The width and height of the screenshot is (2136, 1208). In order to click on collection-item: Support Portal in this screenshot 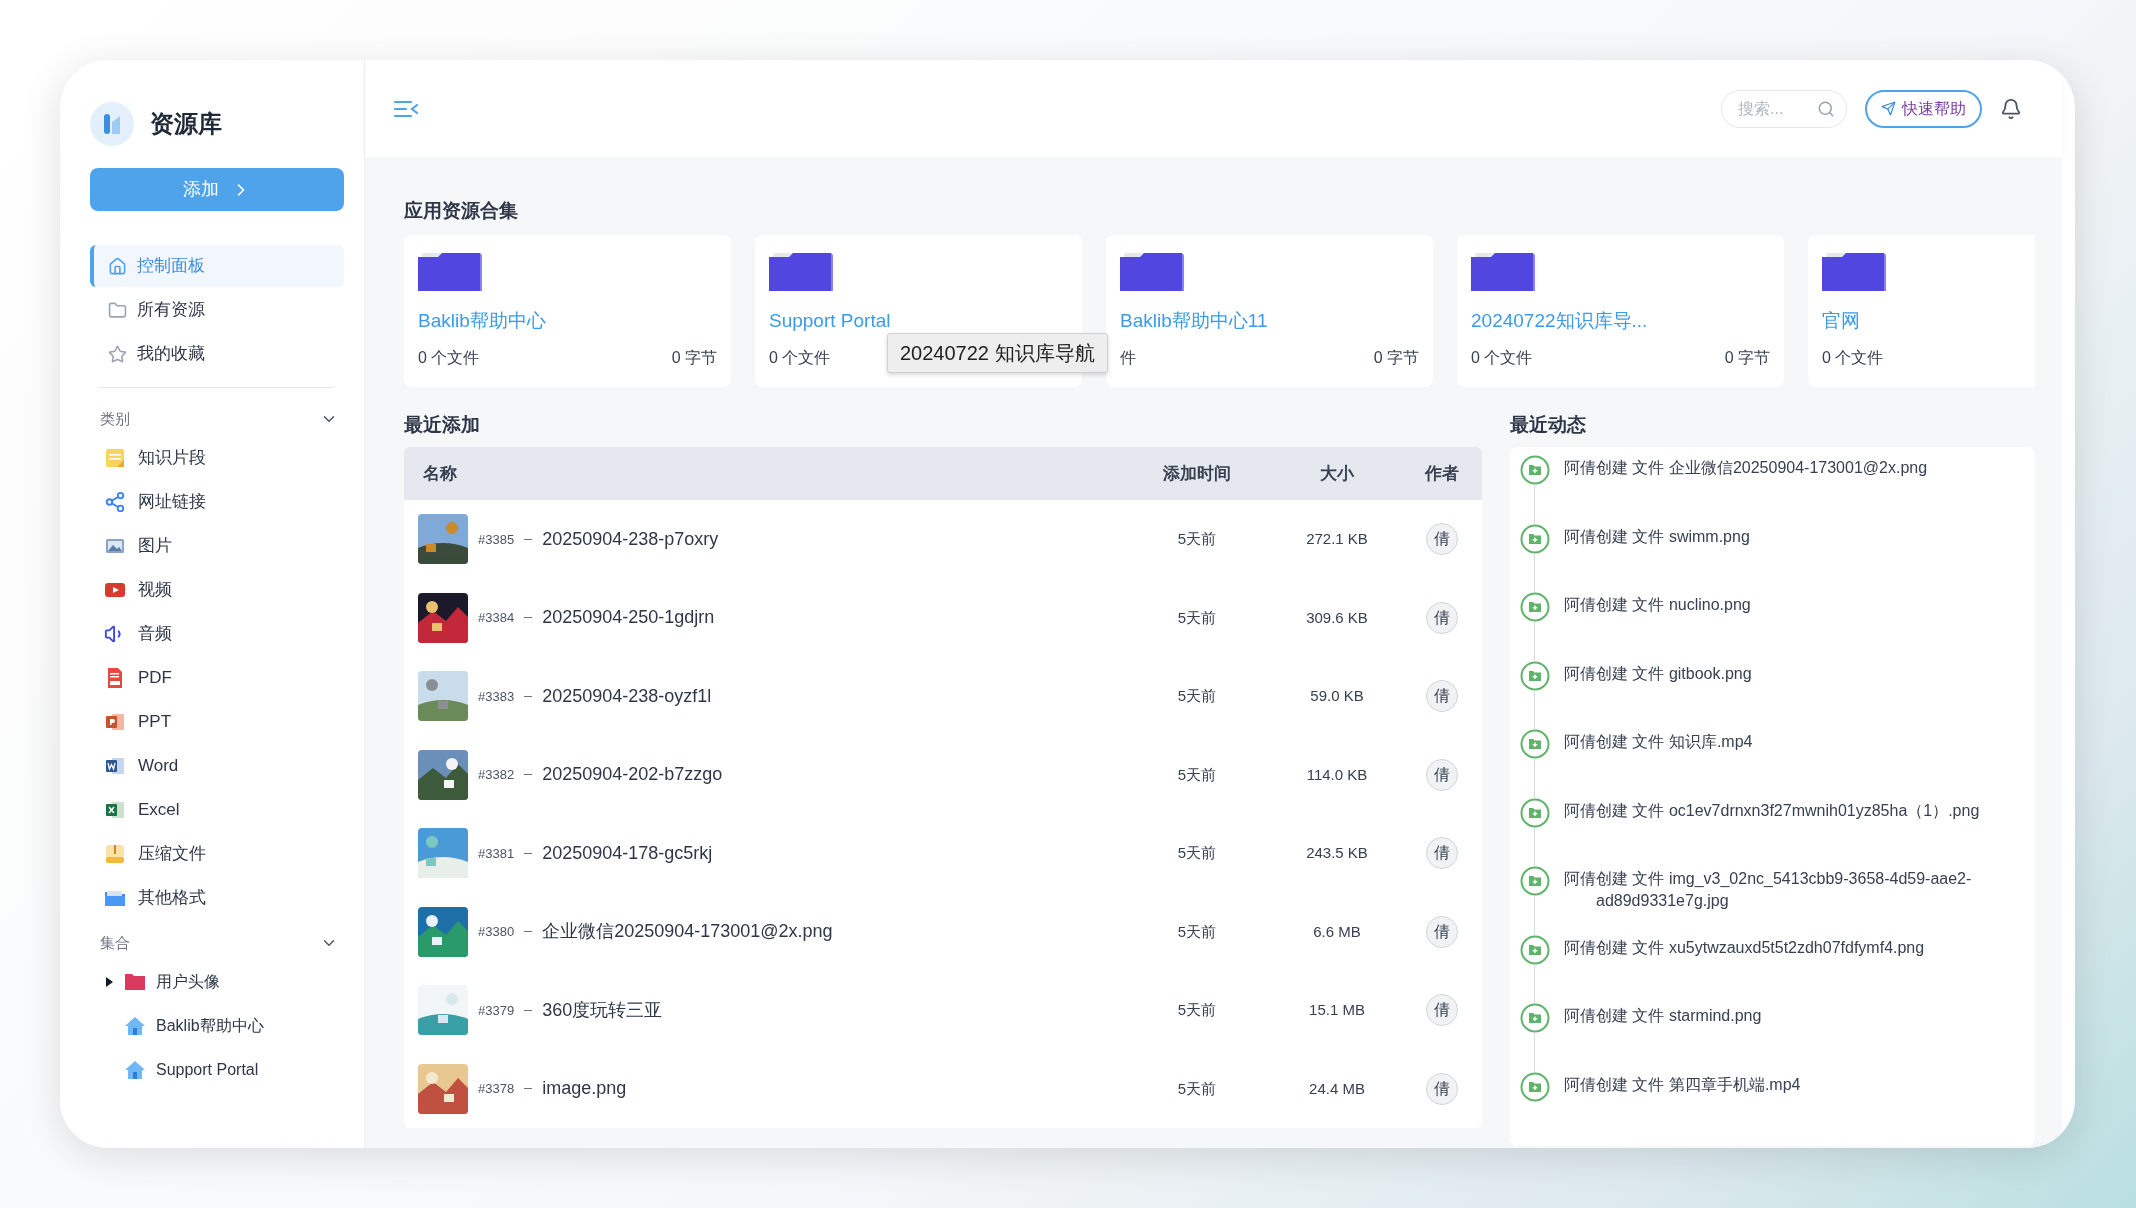, I will do `click(217, 1070)`.